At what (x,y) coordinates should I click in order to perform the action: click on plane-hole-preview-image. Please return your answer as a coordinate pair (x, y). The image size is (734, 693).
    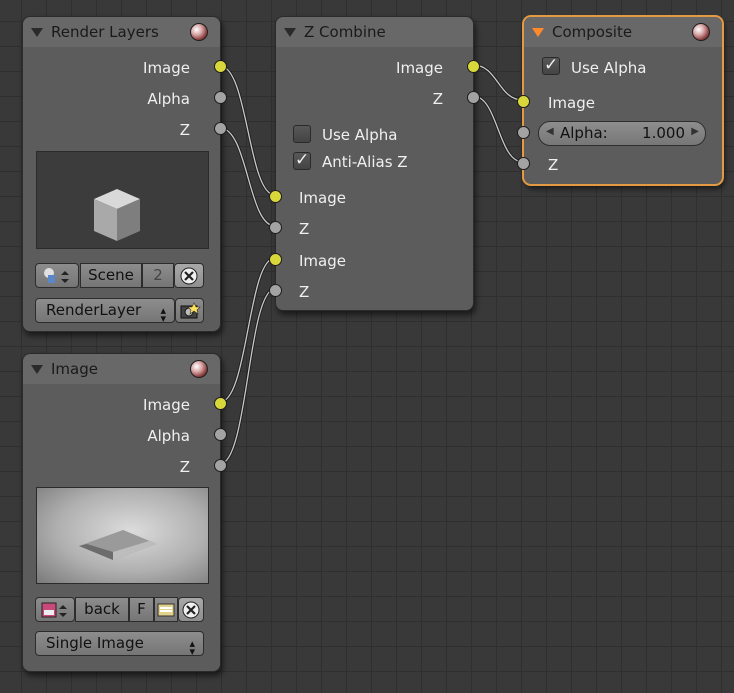
    Looking at the image, I should click on (118, 545).